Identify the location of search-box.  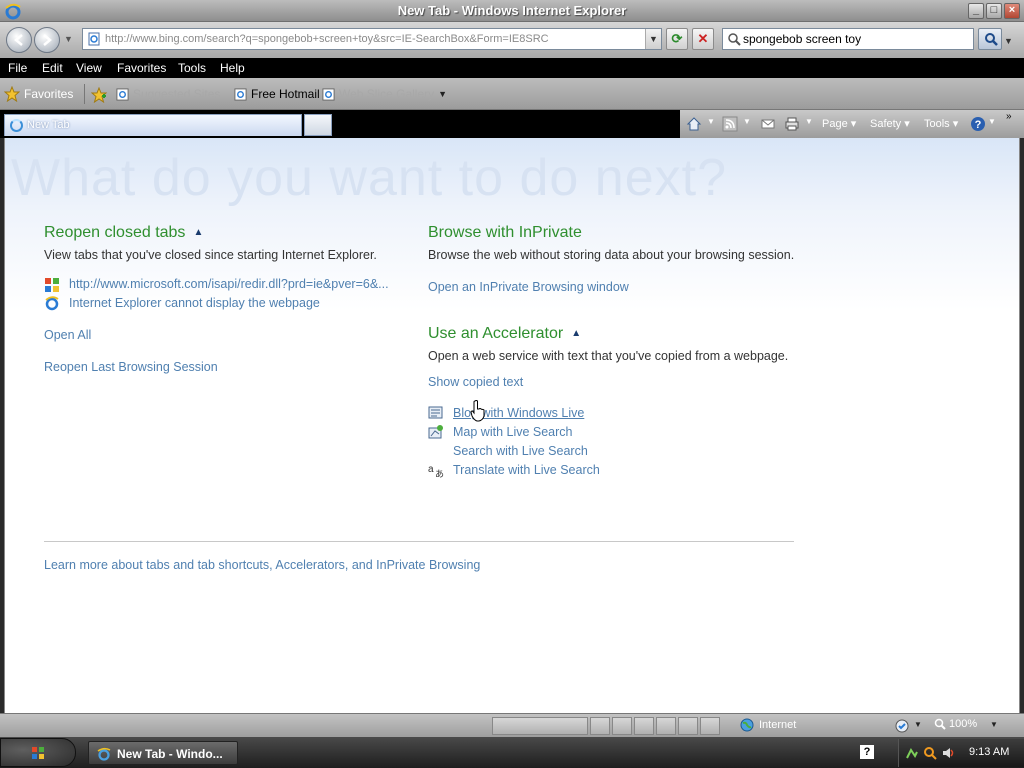
(848, 39).